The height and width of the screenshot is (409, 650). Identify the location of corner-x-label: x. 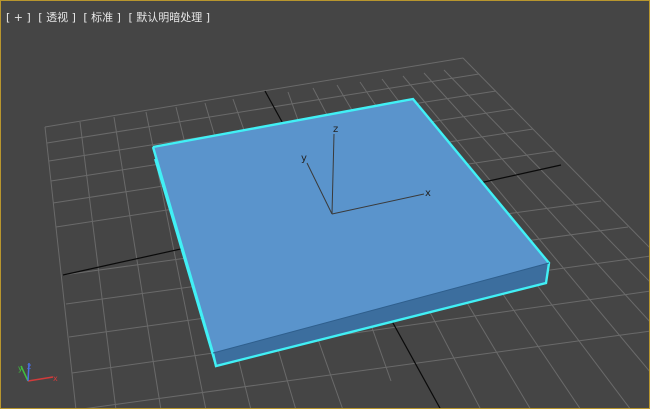
(55, 378).